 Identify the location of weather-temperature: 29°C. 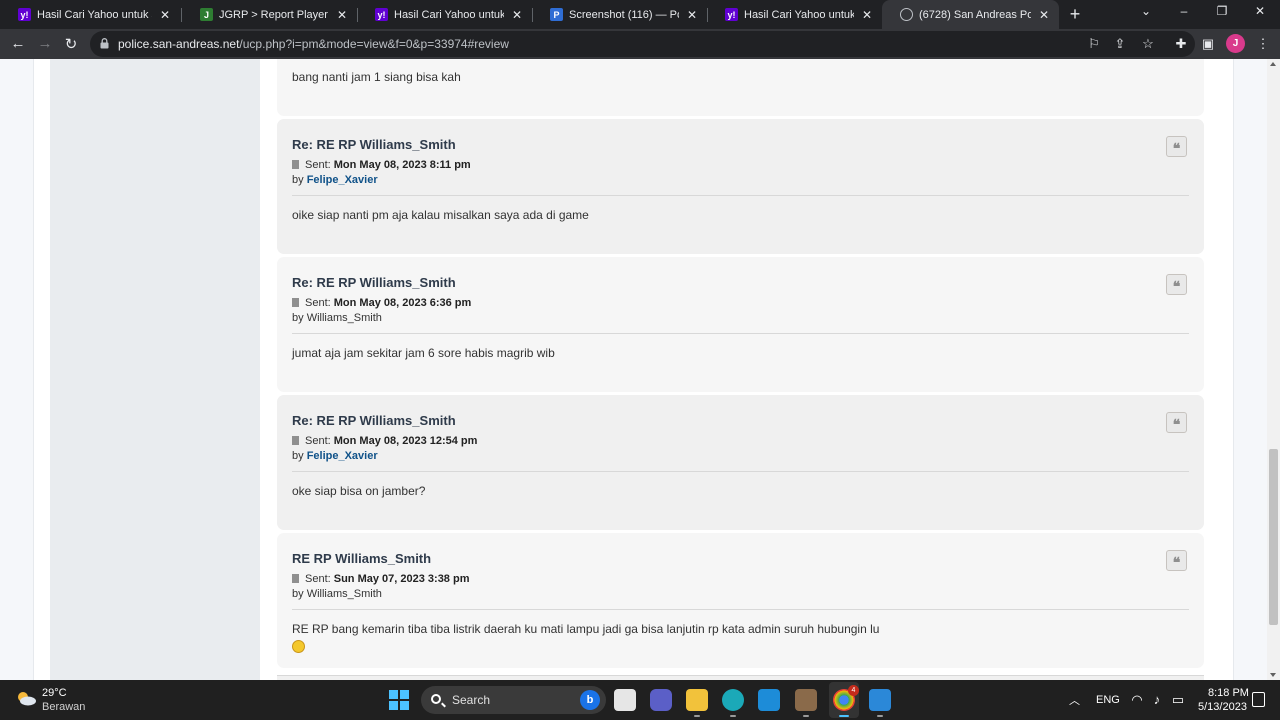
(54, 693).